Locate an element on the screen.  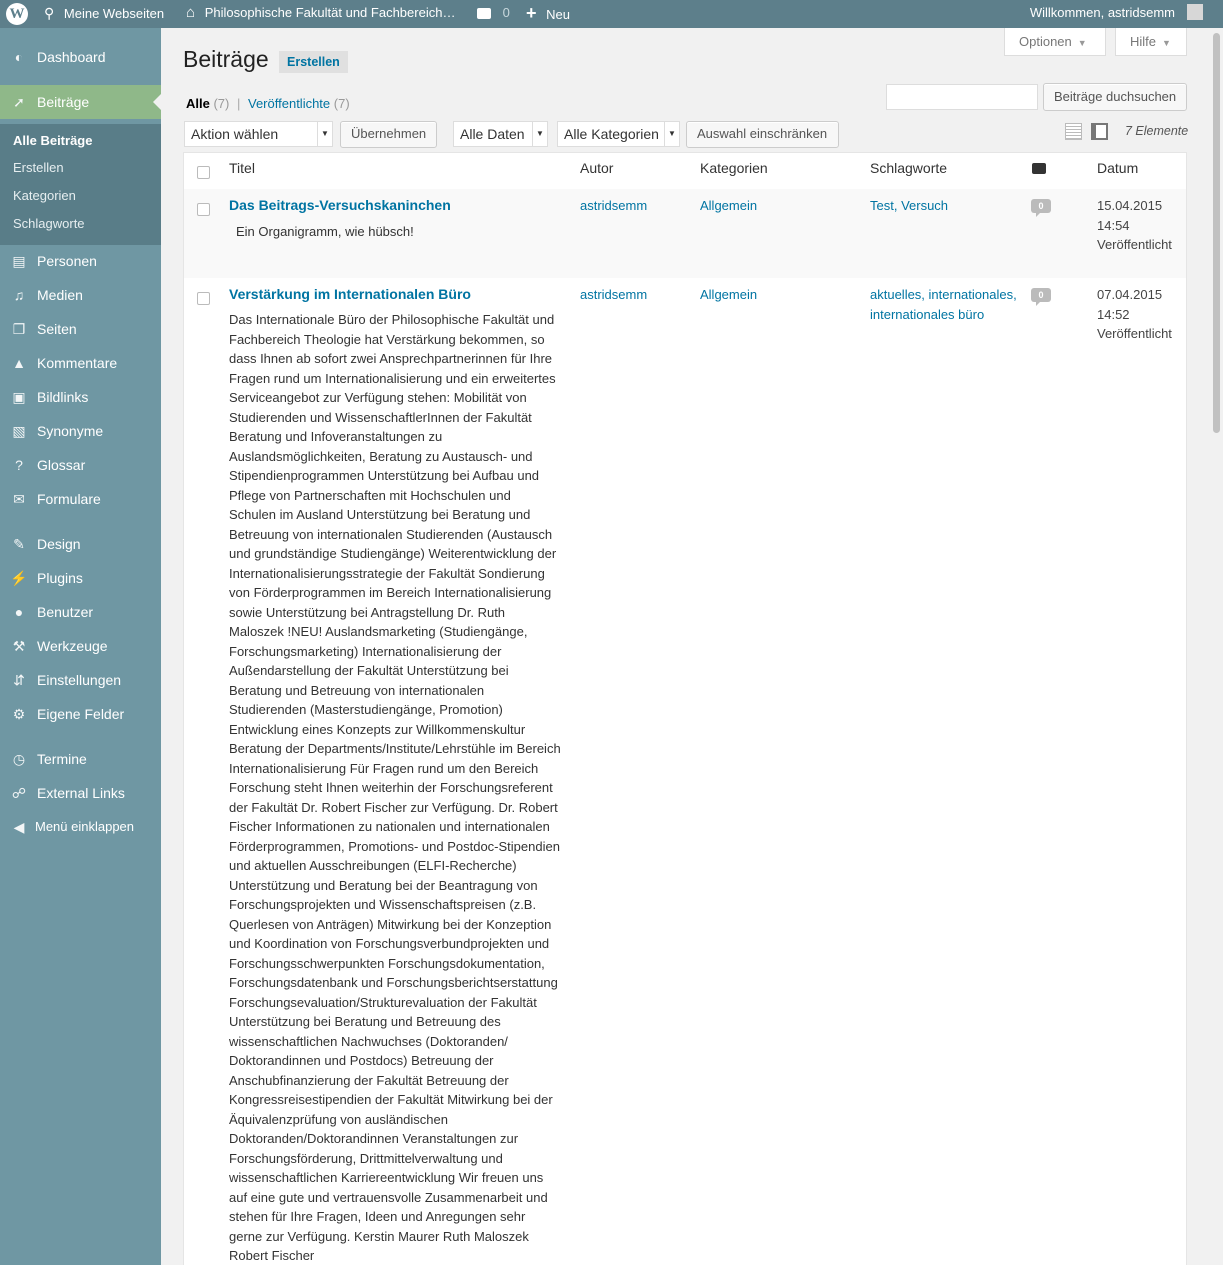
wordpress-logo-icon: W is located at coordinates (17, 14).